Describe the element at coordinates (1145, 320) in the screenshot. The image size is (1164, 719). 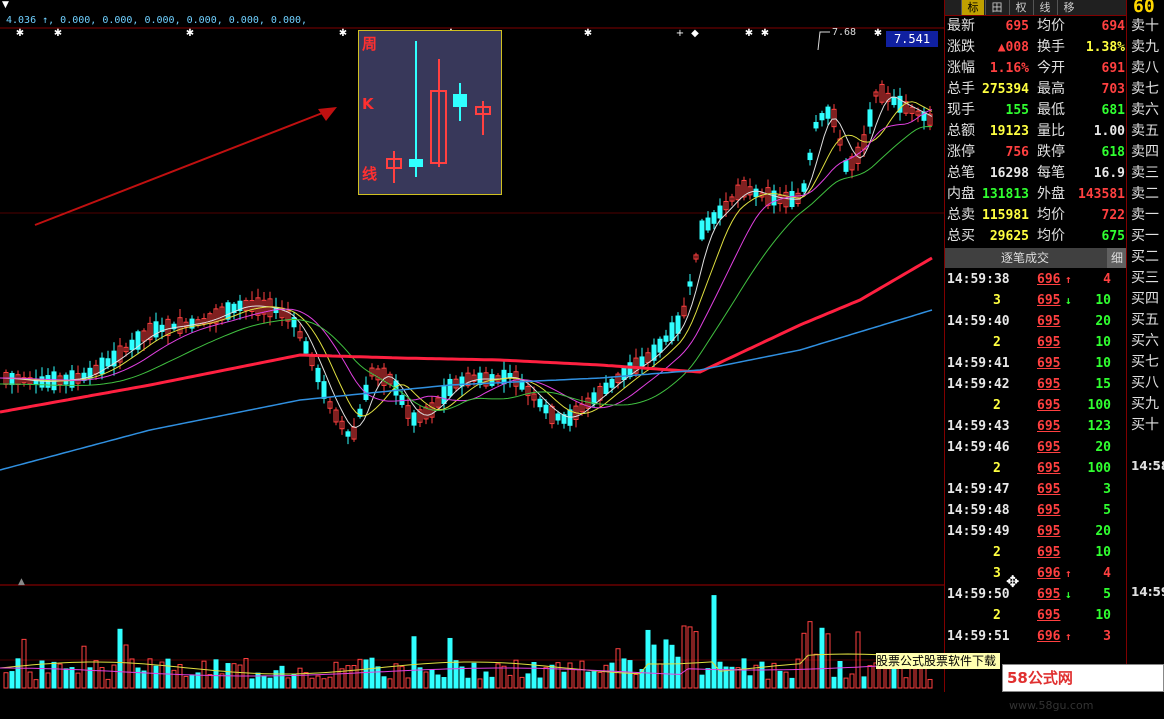
I see `order-book-label: 买五` at that location.